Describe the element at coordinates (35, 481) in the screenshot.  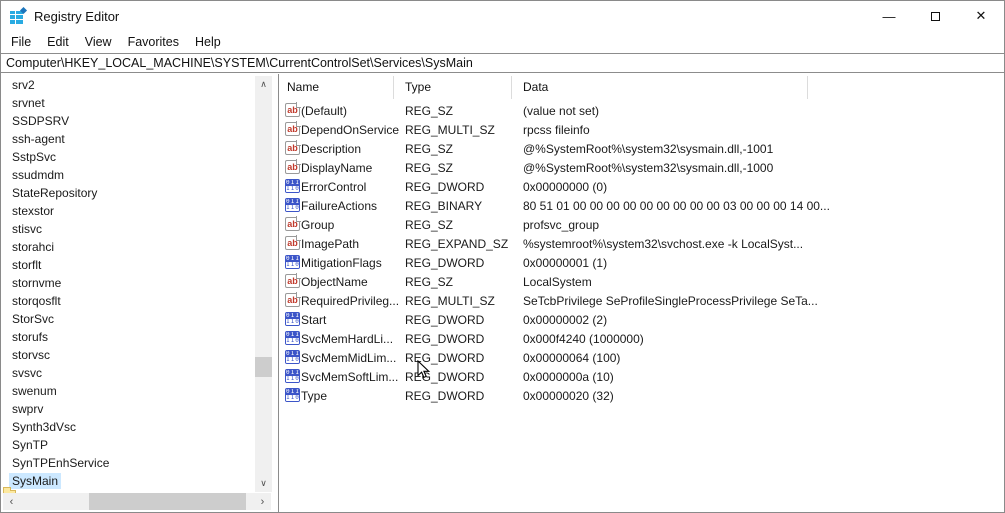
I see `tree-item-label: SysMain` at that location.